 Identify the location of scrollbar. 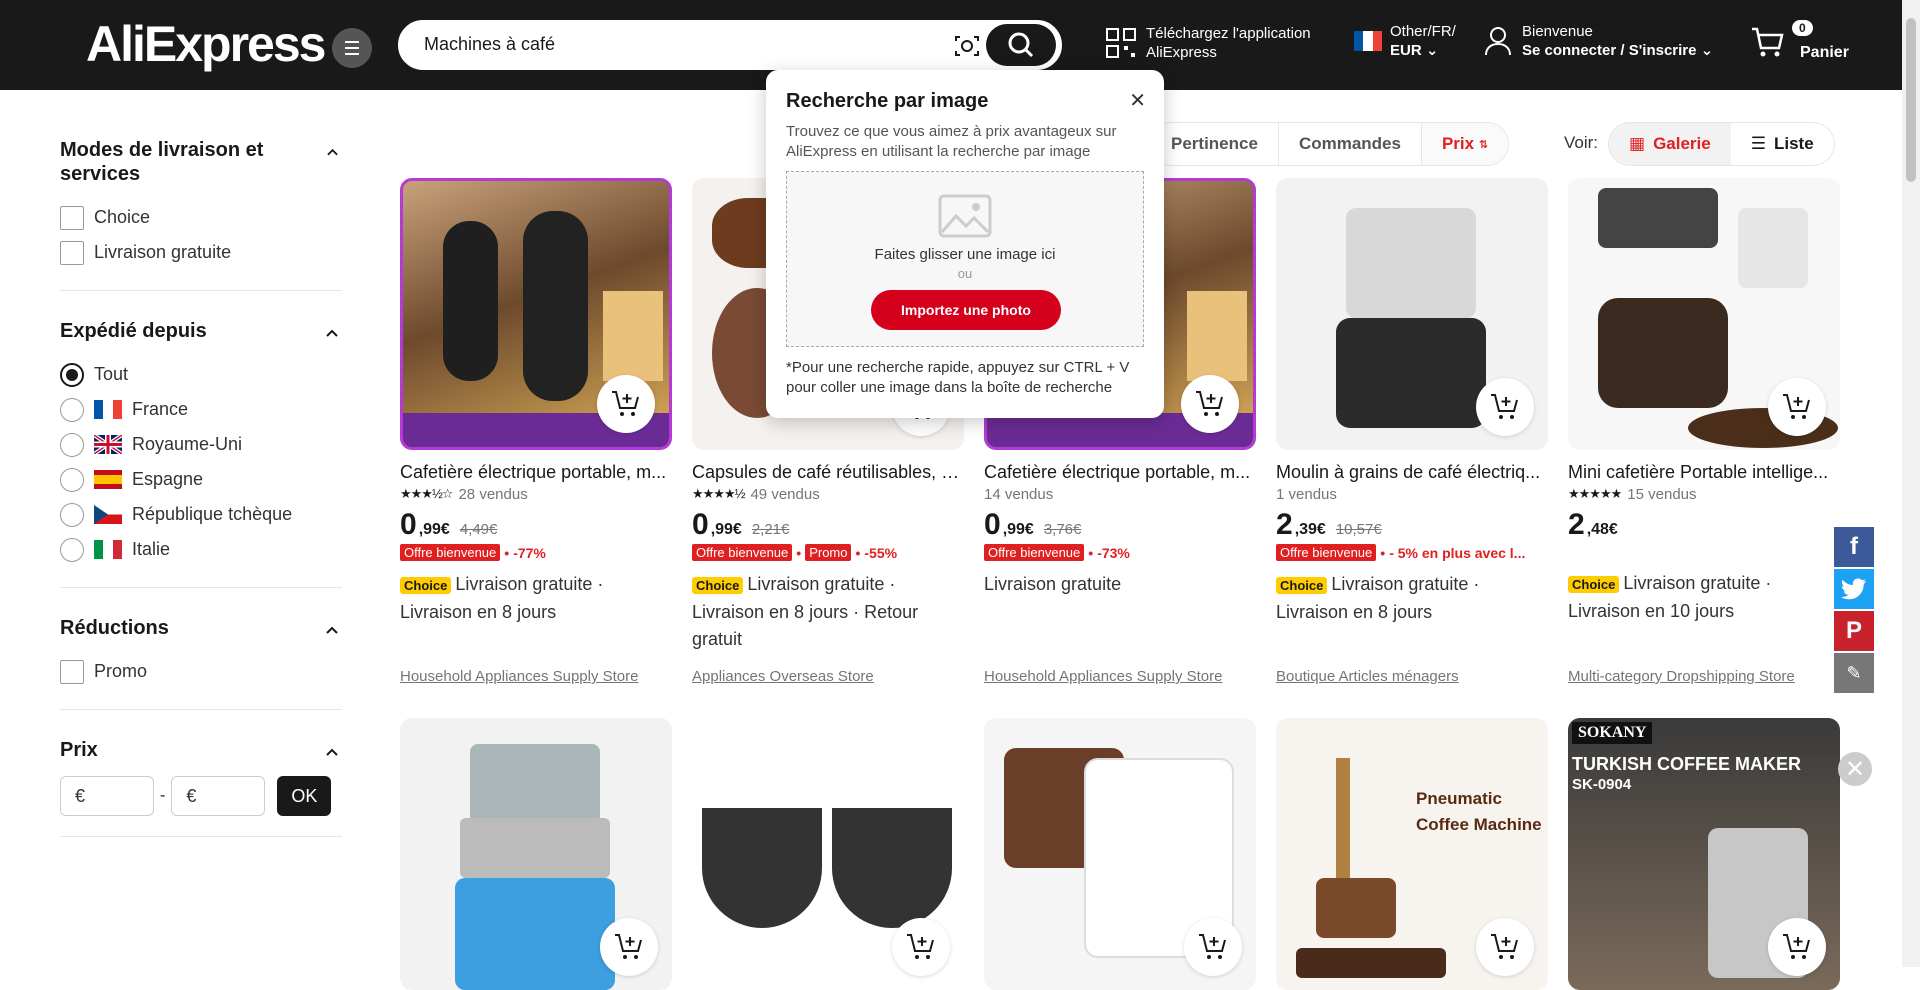
(1911, 483).